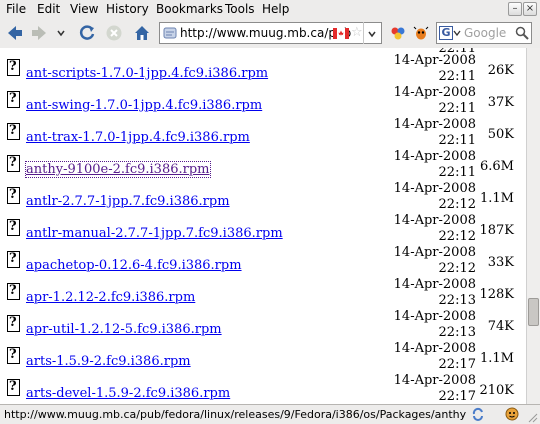 The width and height of the screenshot is (540, 424). What do you see at coordinates (500, 134) in the screenshot?
I see `file-size: 50K` at bounding box center [500, 134].